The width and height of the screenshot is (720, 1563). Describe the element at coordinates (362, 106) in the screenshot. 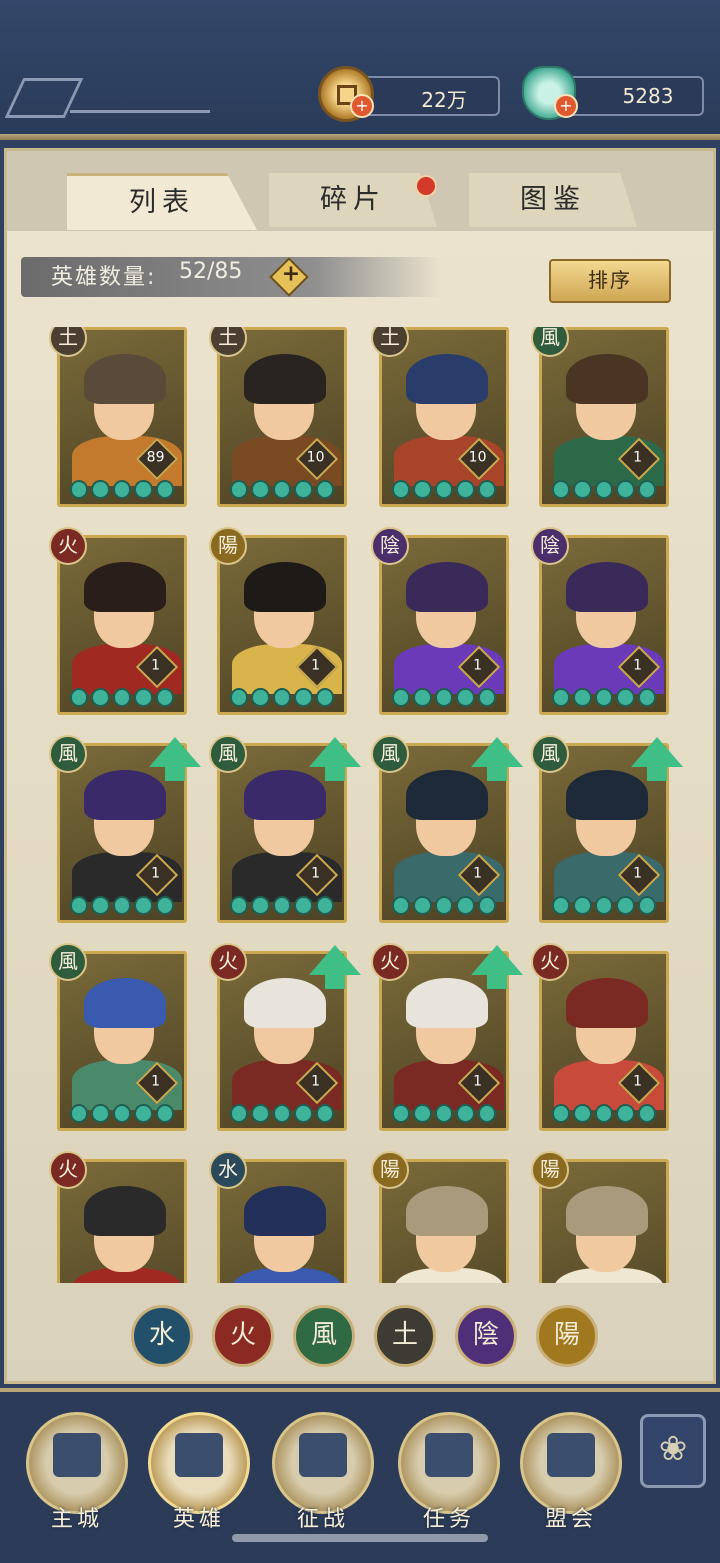

I see `add-coin-button: +` at that location.